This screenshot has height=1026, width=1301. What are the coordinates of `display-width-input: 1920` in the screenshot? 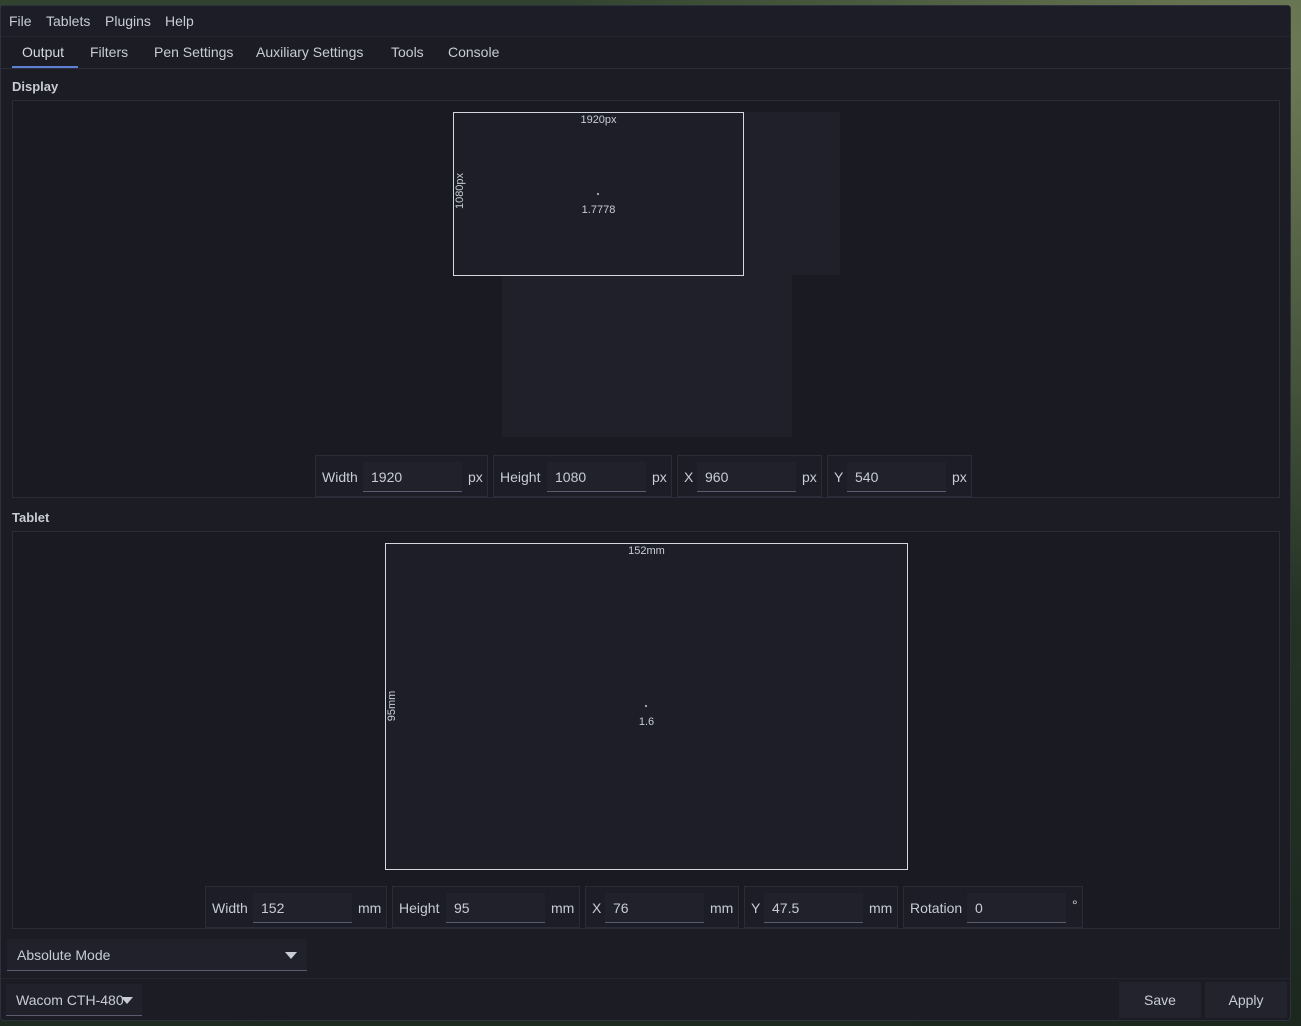 It's located at (412, 477).